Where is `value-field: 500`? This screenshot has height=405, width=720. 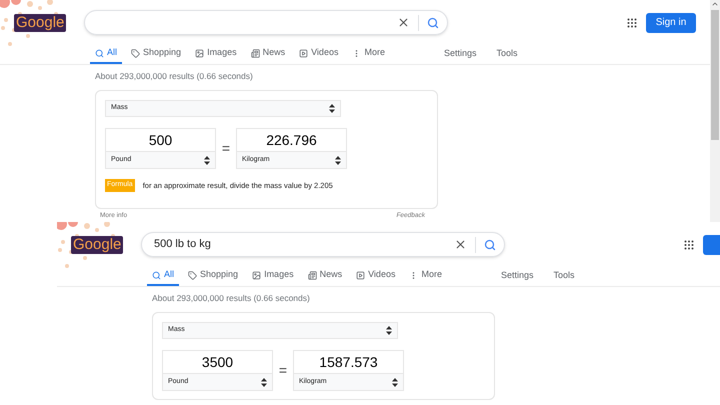
value-field: 500 is located at coordinates (160, 140).